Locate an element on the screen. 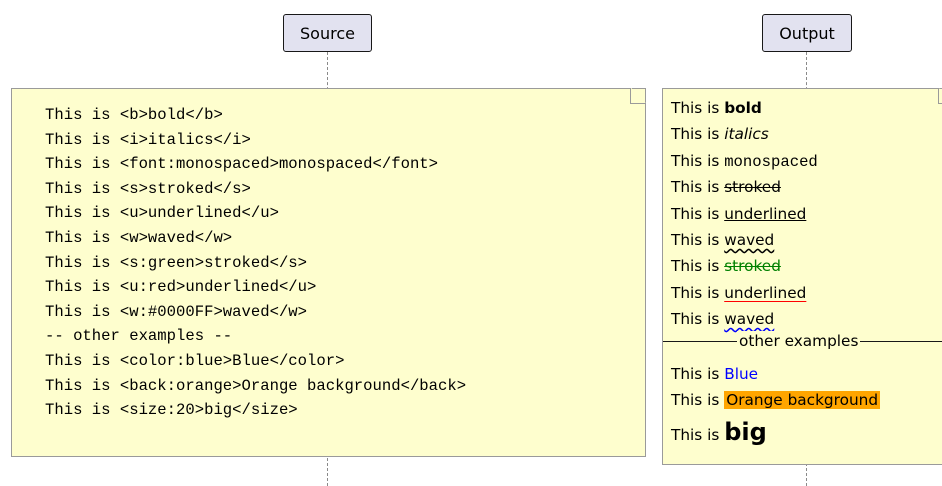 The image size is (942, 486). output-line-big: This is big is located at coordinates (719, 431).